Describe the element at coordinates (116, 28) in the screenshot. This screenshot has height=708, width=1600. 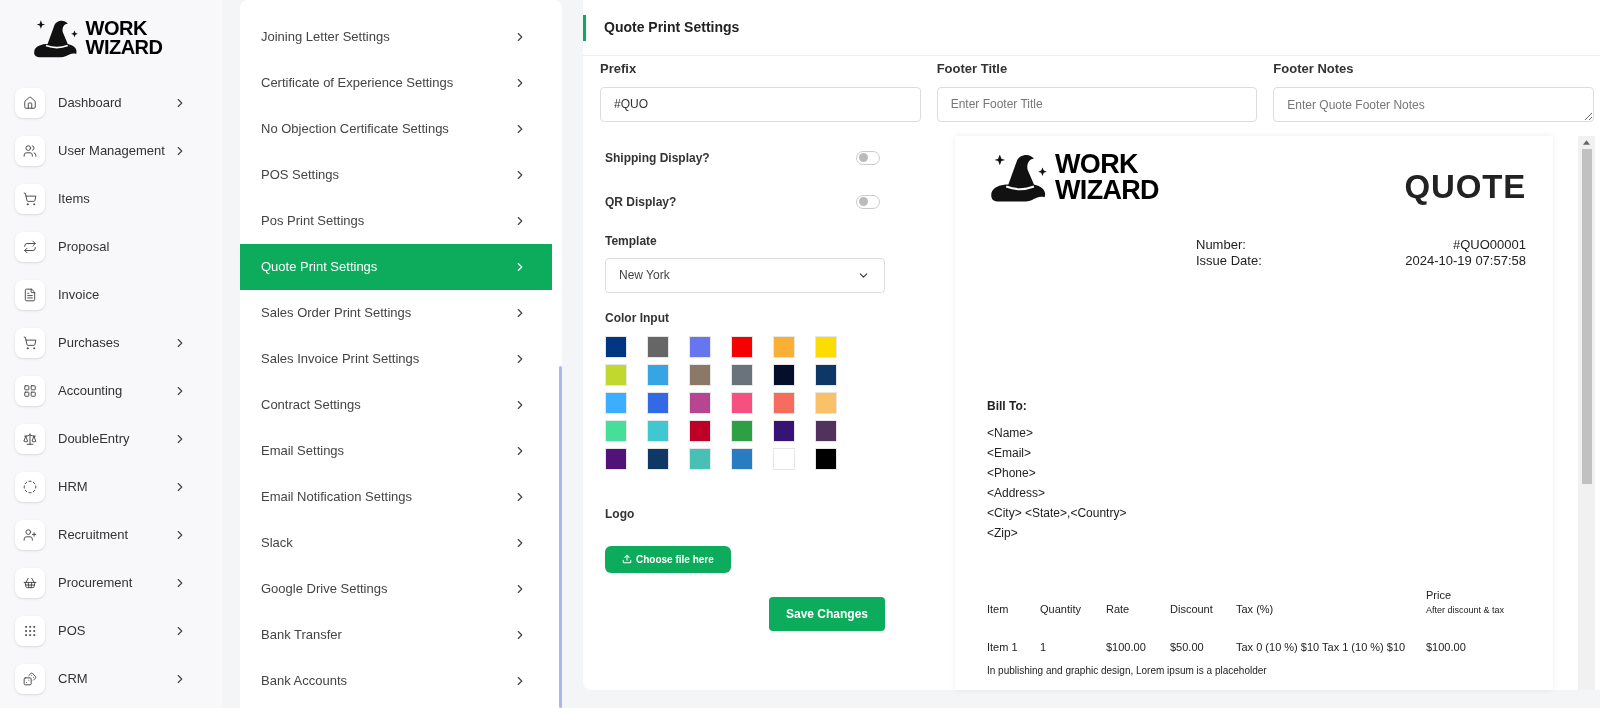
I see `brand-name: WORK` at that location.